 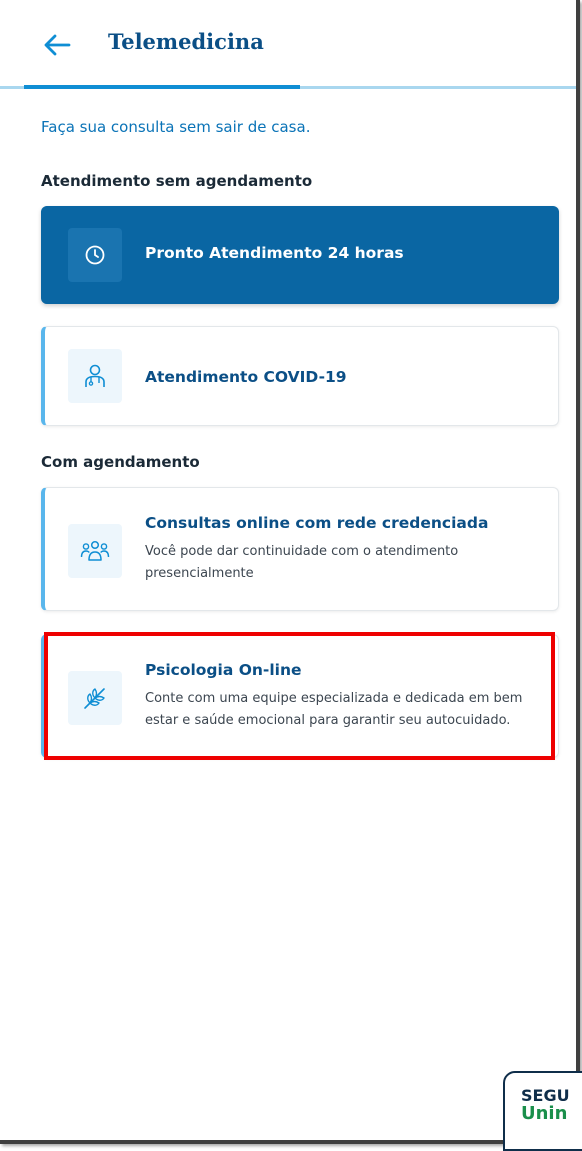 I want to click on doctor-icon, so click(x=95, y=375).